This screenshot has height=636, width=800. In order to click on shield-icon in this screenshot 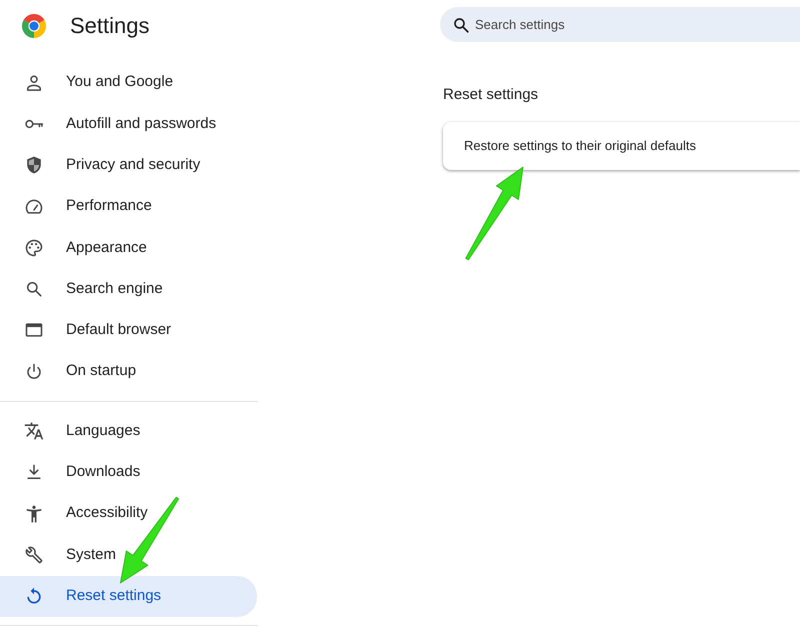, I will do `click(34, 165)`.